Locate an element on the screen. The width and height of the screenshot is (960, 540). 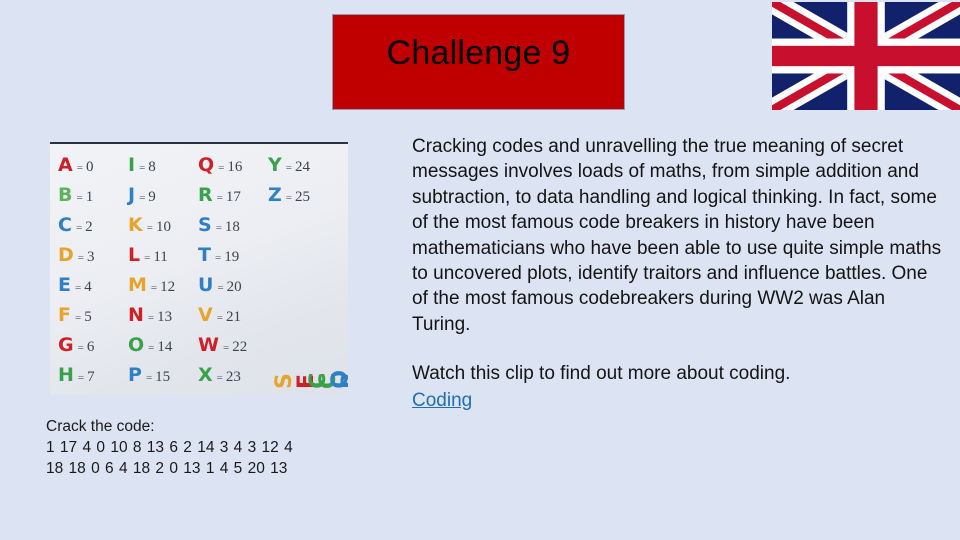
code-letter: E is located at coordinates (64, 285).